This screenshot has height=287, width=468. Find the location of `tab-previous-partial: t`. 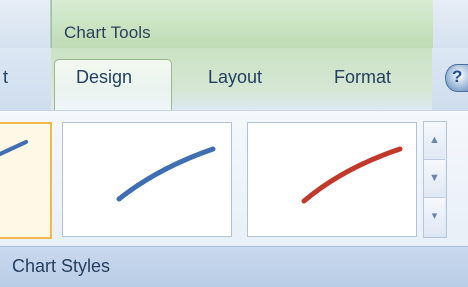

tab-previous-partial: t is located at coordinates (5, 77).